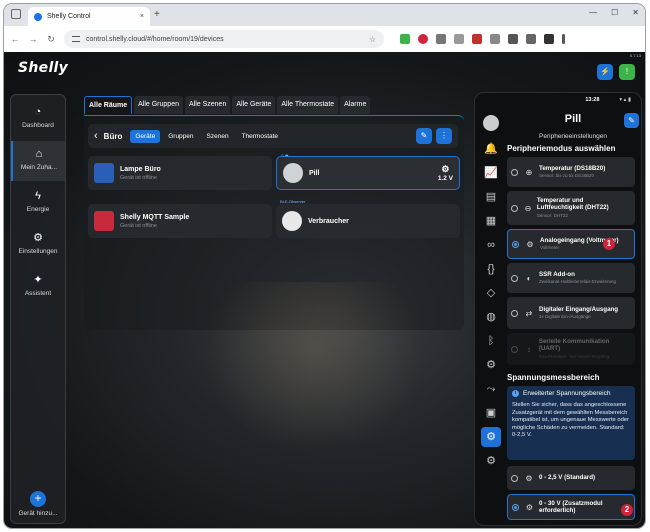  I want to click on back-icon: ←, so click(15, 39).